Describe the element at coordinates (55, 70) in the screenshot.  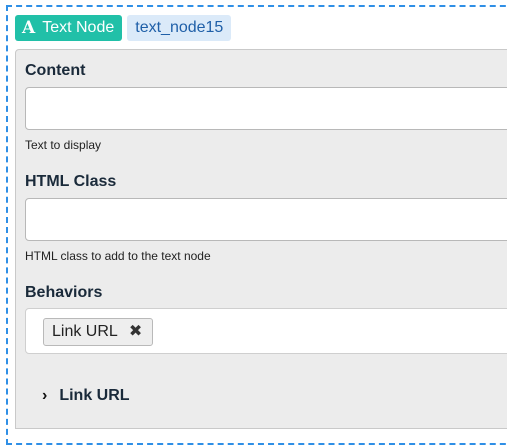
I see `content-label: Content` at that location.